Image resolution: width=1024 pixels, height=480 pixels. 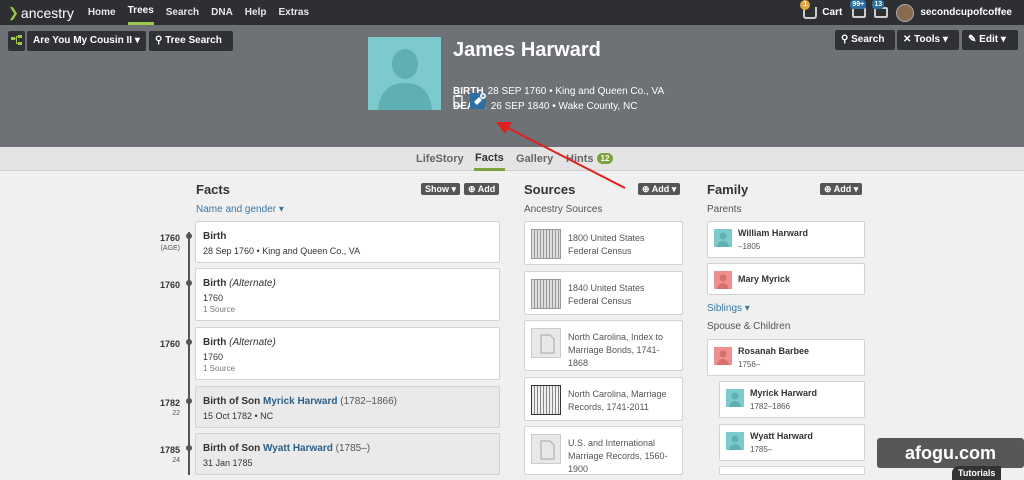 What do you see at coordinates (977, 473) in the screenshot?
I see `tutorials-button: Tutorials` at bounding box center [977, 473].